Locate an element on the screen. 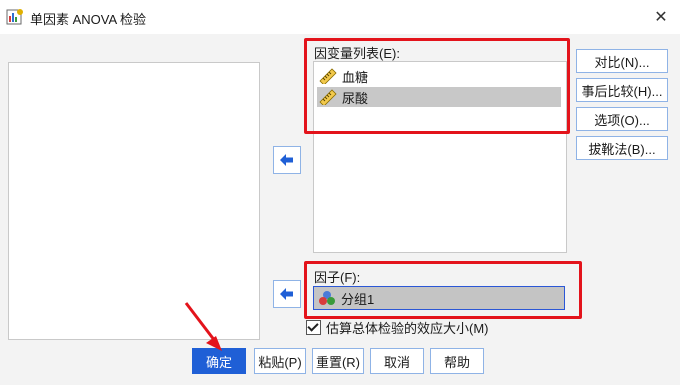 This screenshot has width=680, height=385. move-to-factor-button is located at coordinates (287, 294).